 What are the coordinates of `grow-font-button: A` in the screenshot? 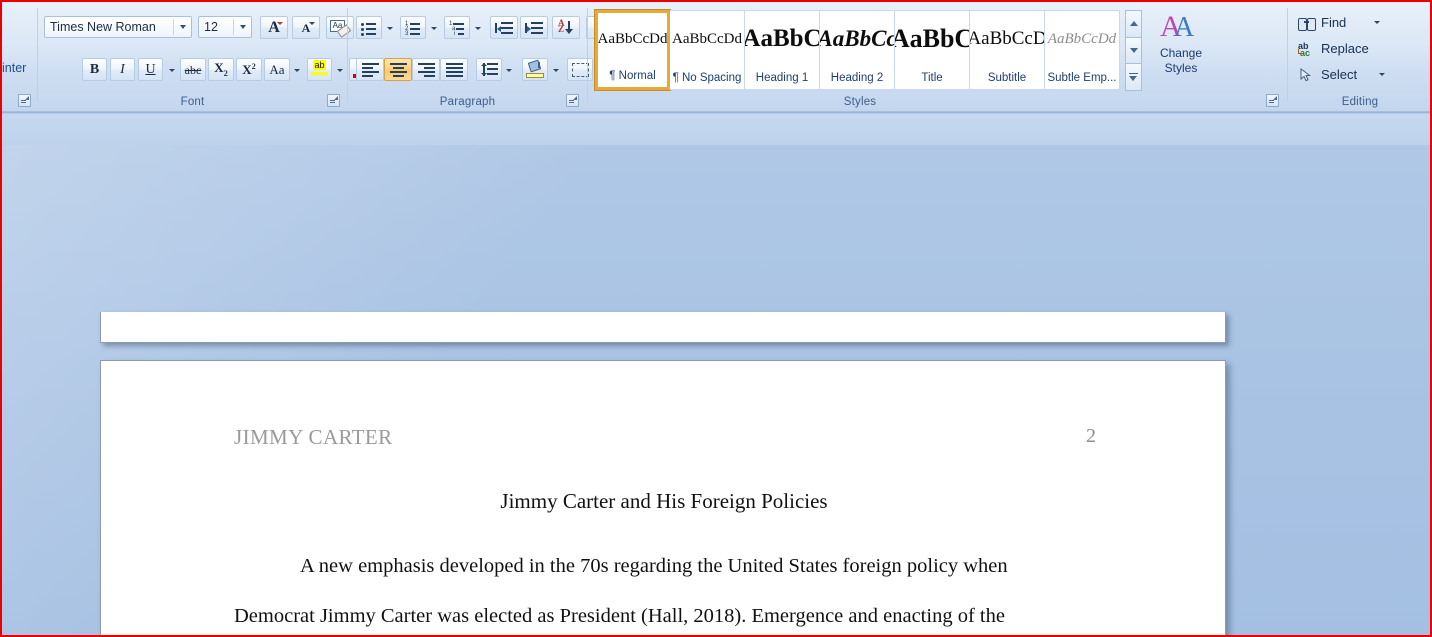 It's located at (274, 27).